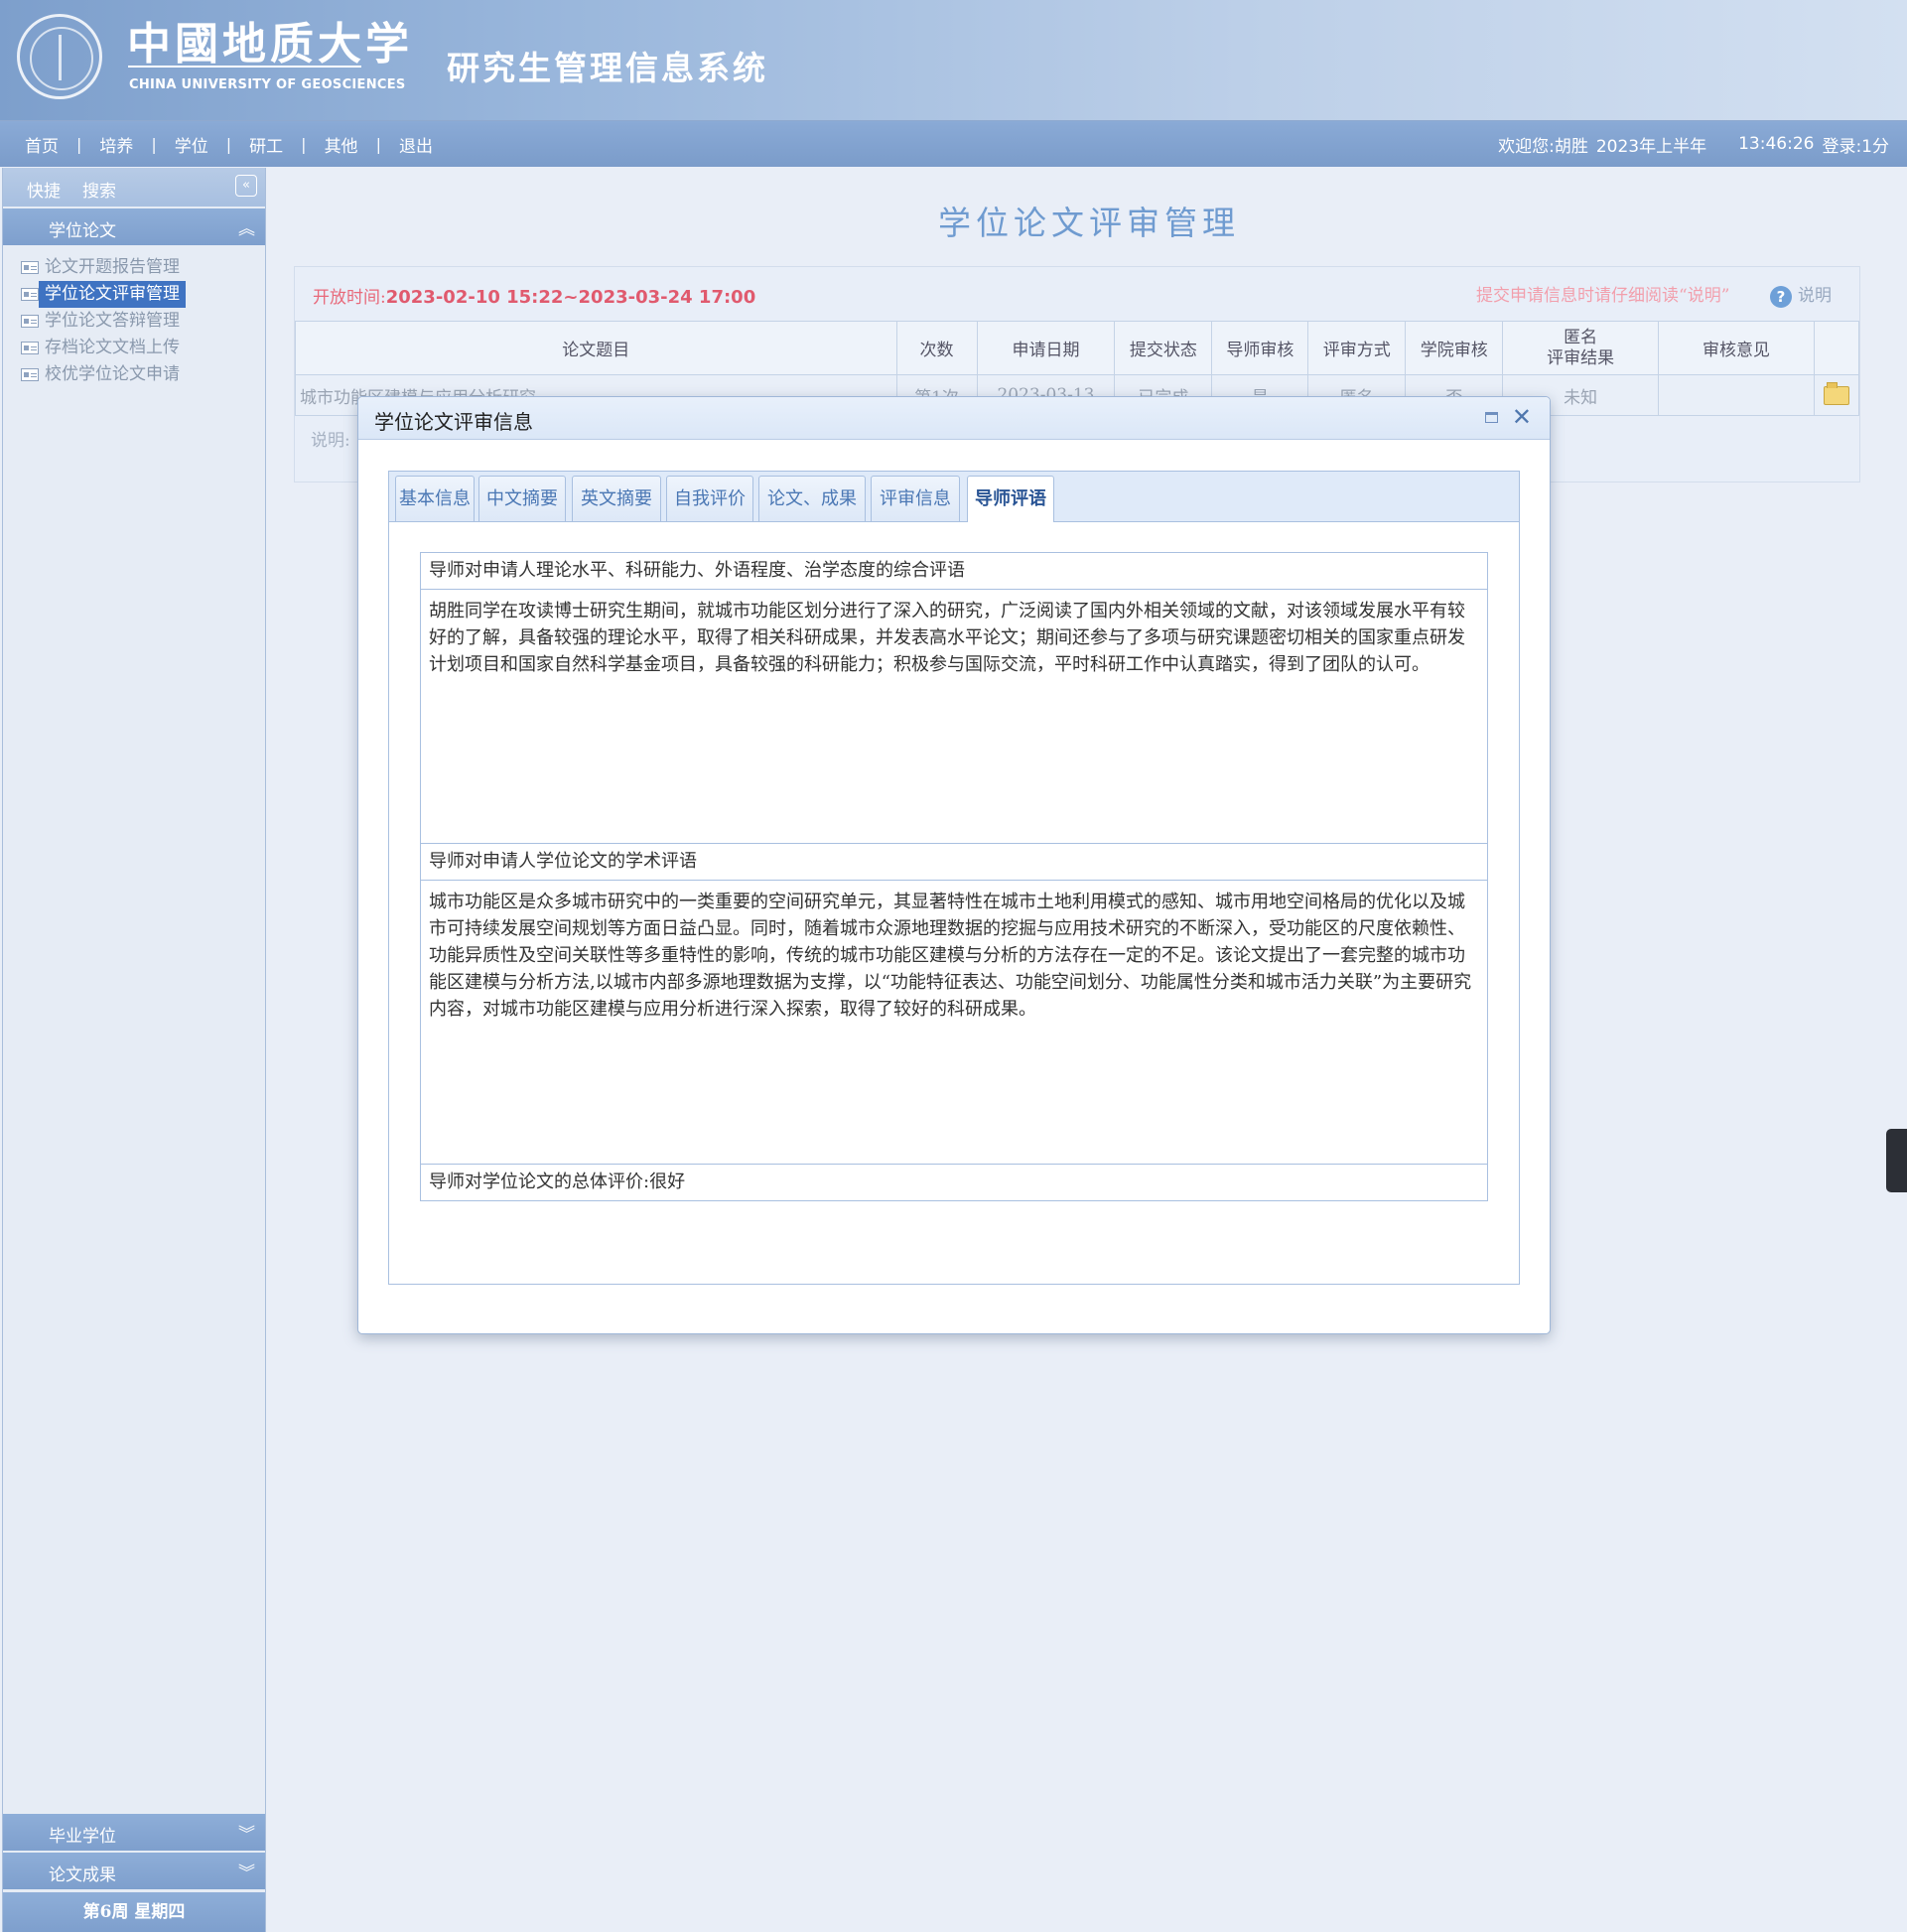 The image size is (1907, 1932). I want to click on section-graduation-label: 毕业学位, so click(82, 1837).